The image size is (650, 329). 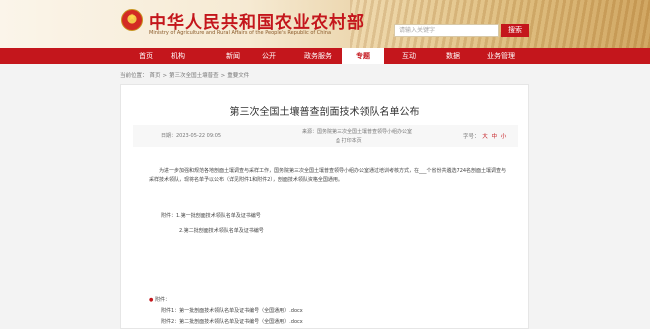 I want to click on attachments-label: 附件：, so click(x=162, y=300).